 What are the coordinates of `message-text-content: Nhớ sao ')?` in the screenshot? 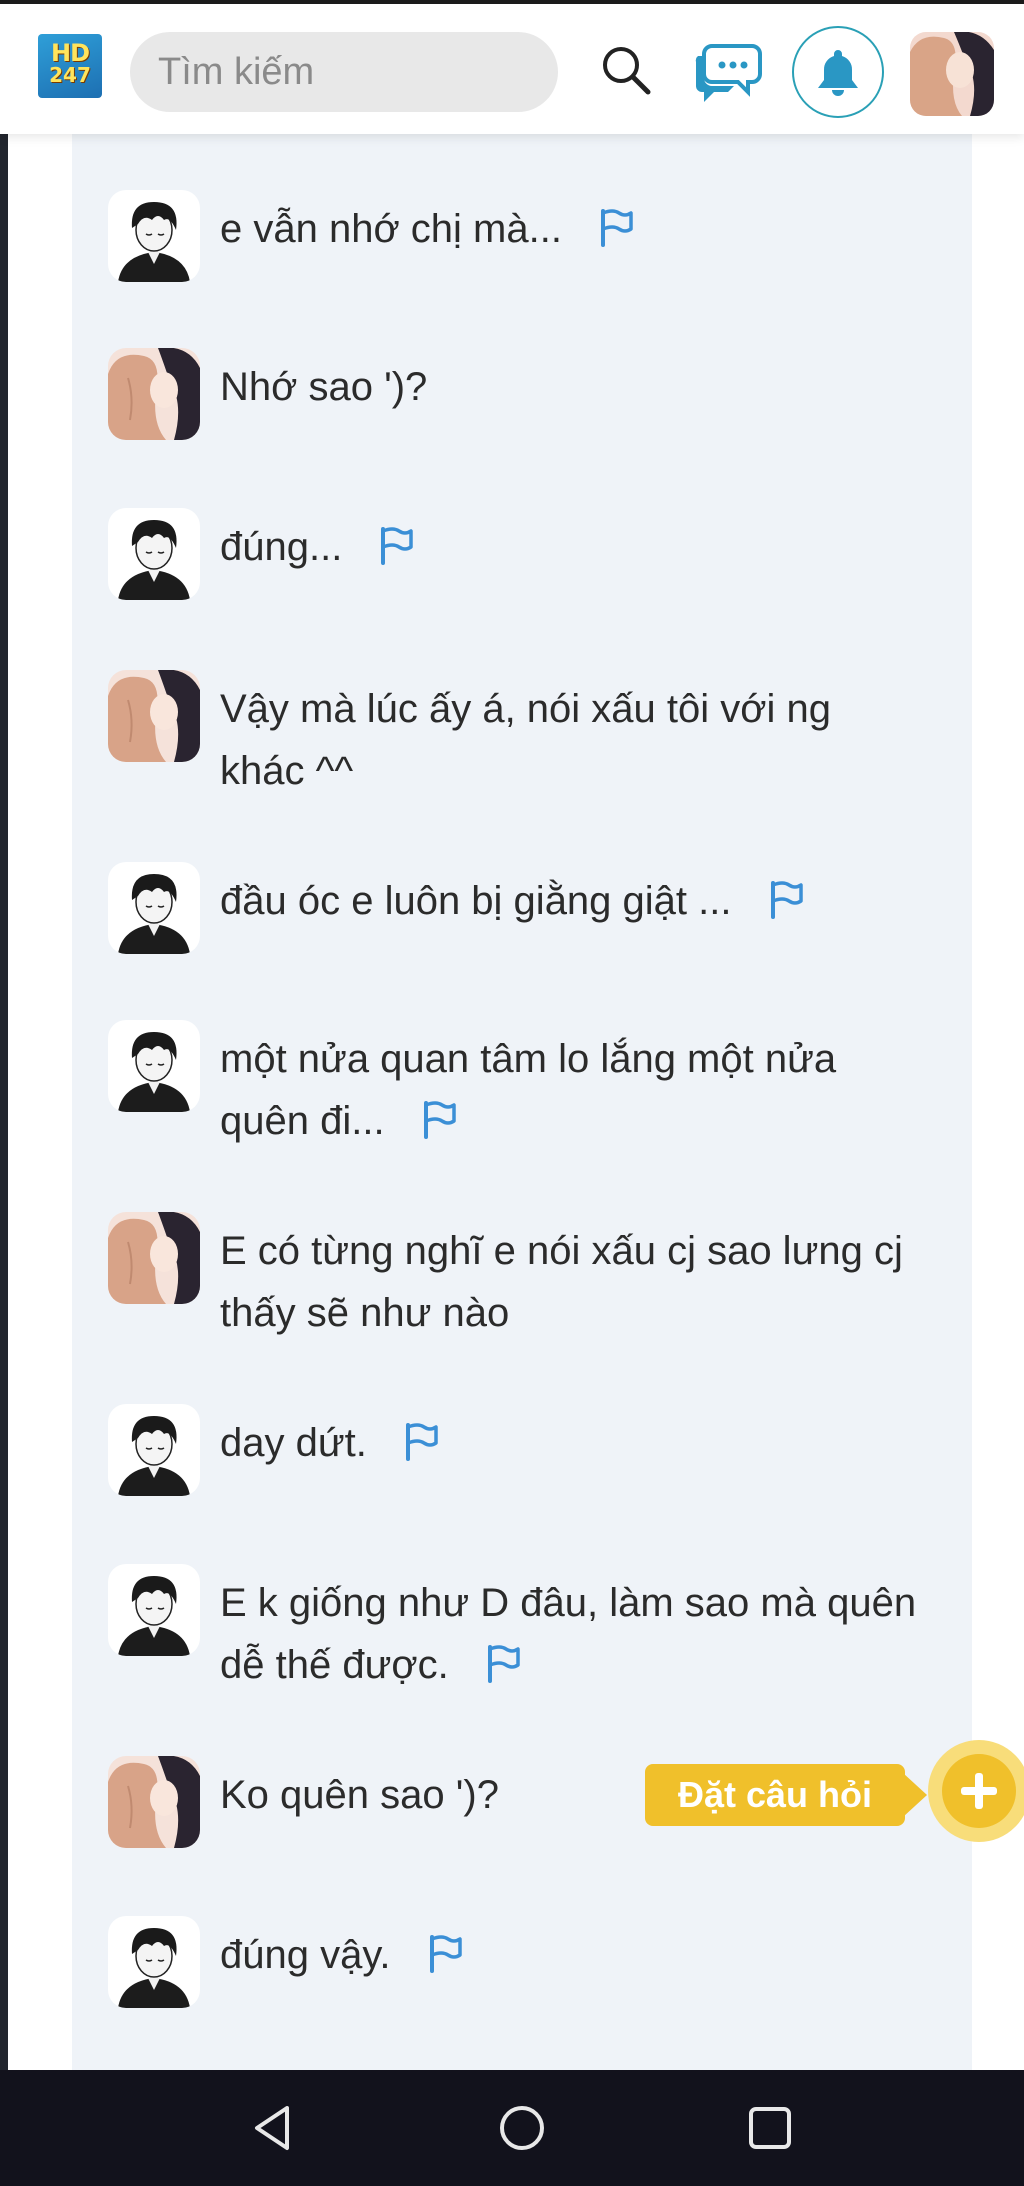 It's located at (324, 387).